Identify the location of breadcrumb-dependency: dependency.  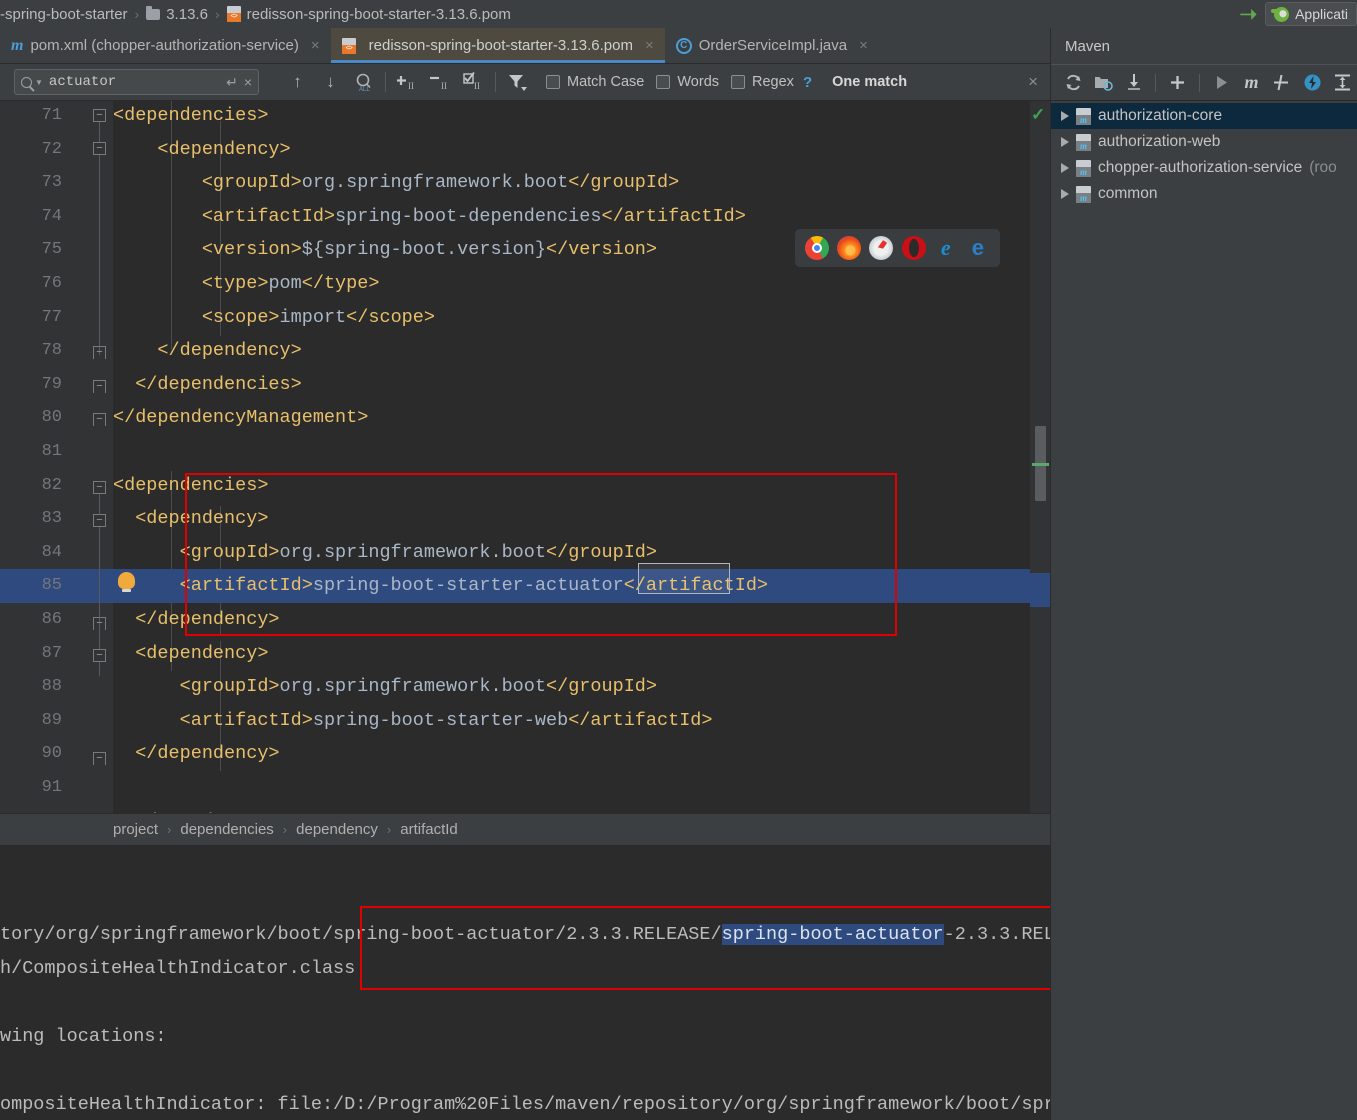
(337, 829).